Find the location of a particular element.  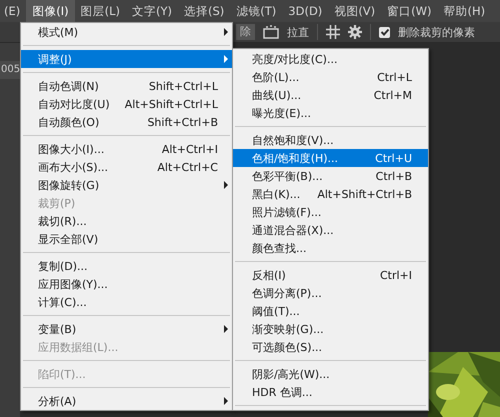

menu-item: 色阶(L)... Ctrl+L is located at coordinates (330, 77).